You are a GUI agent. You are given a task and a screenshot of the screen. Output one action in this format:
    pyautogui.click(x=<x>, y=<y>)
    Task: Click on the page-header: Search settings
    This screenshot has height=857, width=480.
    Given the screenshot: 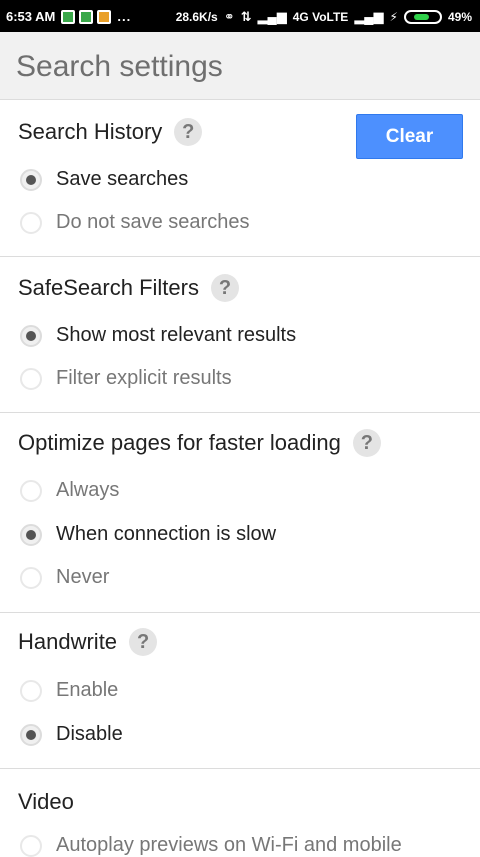 What is the action you would take?
    pyautogui.click(x=240, y=66)
    